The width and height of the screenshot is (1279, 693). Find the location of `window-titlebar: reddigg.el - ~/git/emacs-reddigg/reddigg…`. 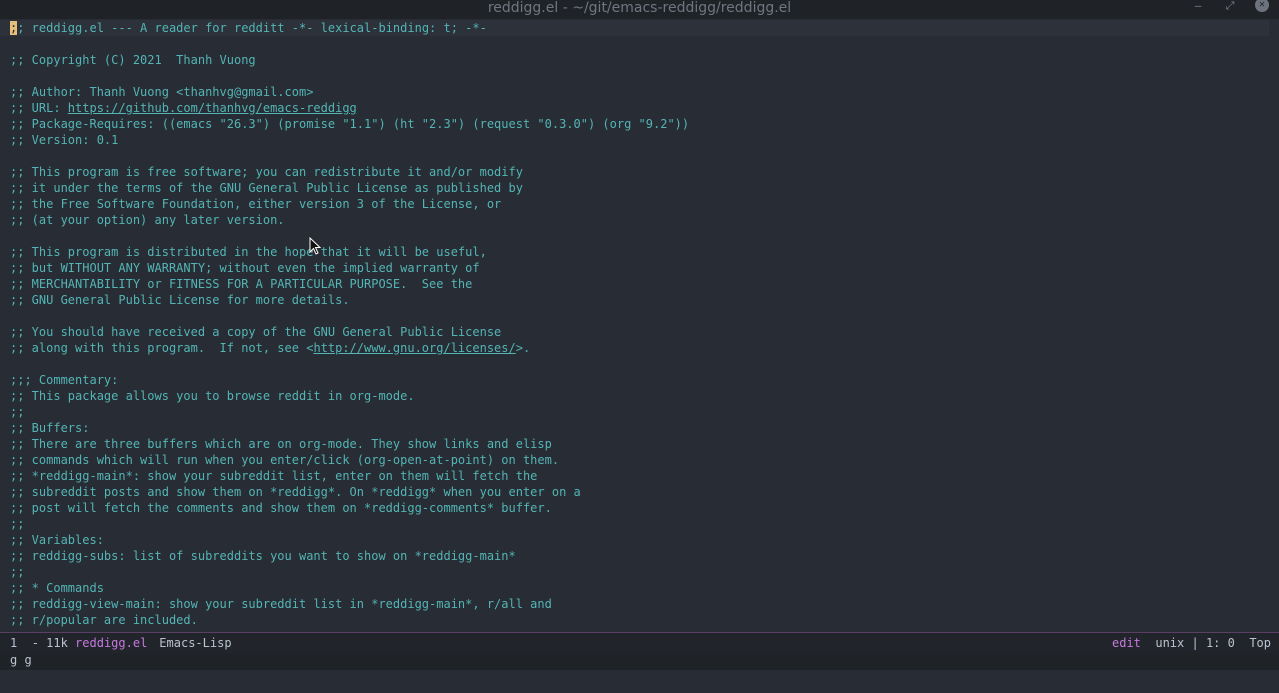

window-titlebar: reddigg.el - ~/git/emacs-reddigg/reddigg… is located at coordinates (639, 9).